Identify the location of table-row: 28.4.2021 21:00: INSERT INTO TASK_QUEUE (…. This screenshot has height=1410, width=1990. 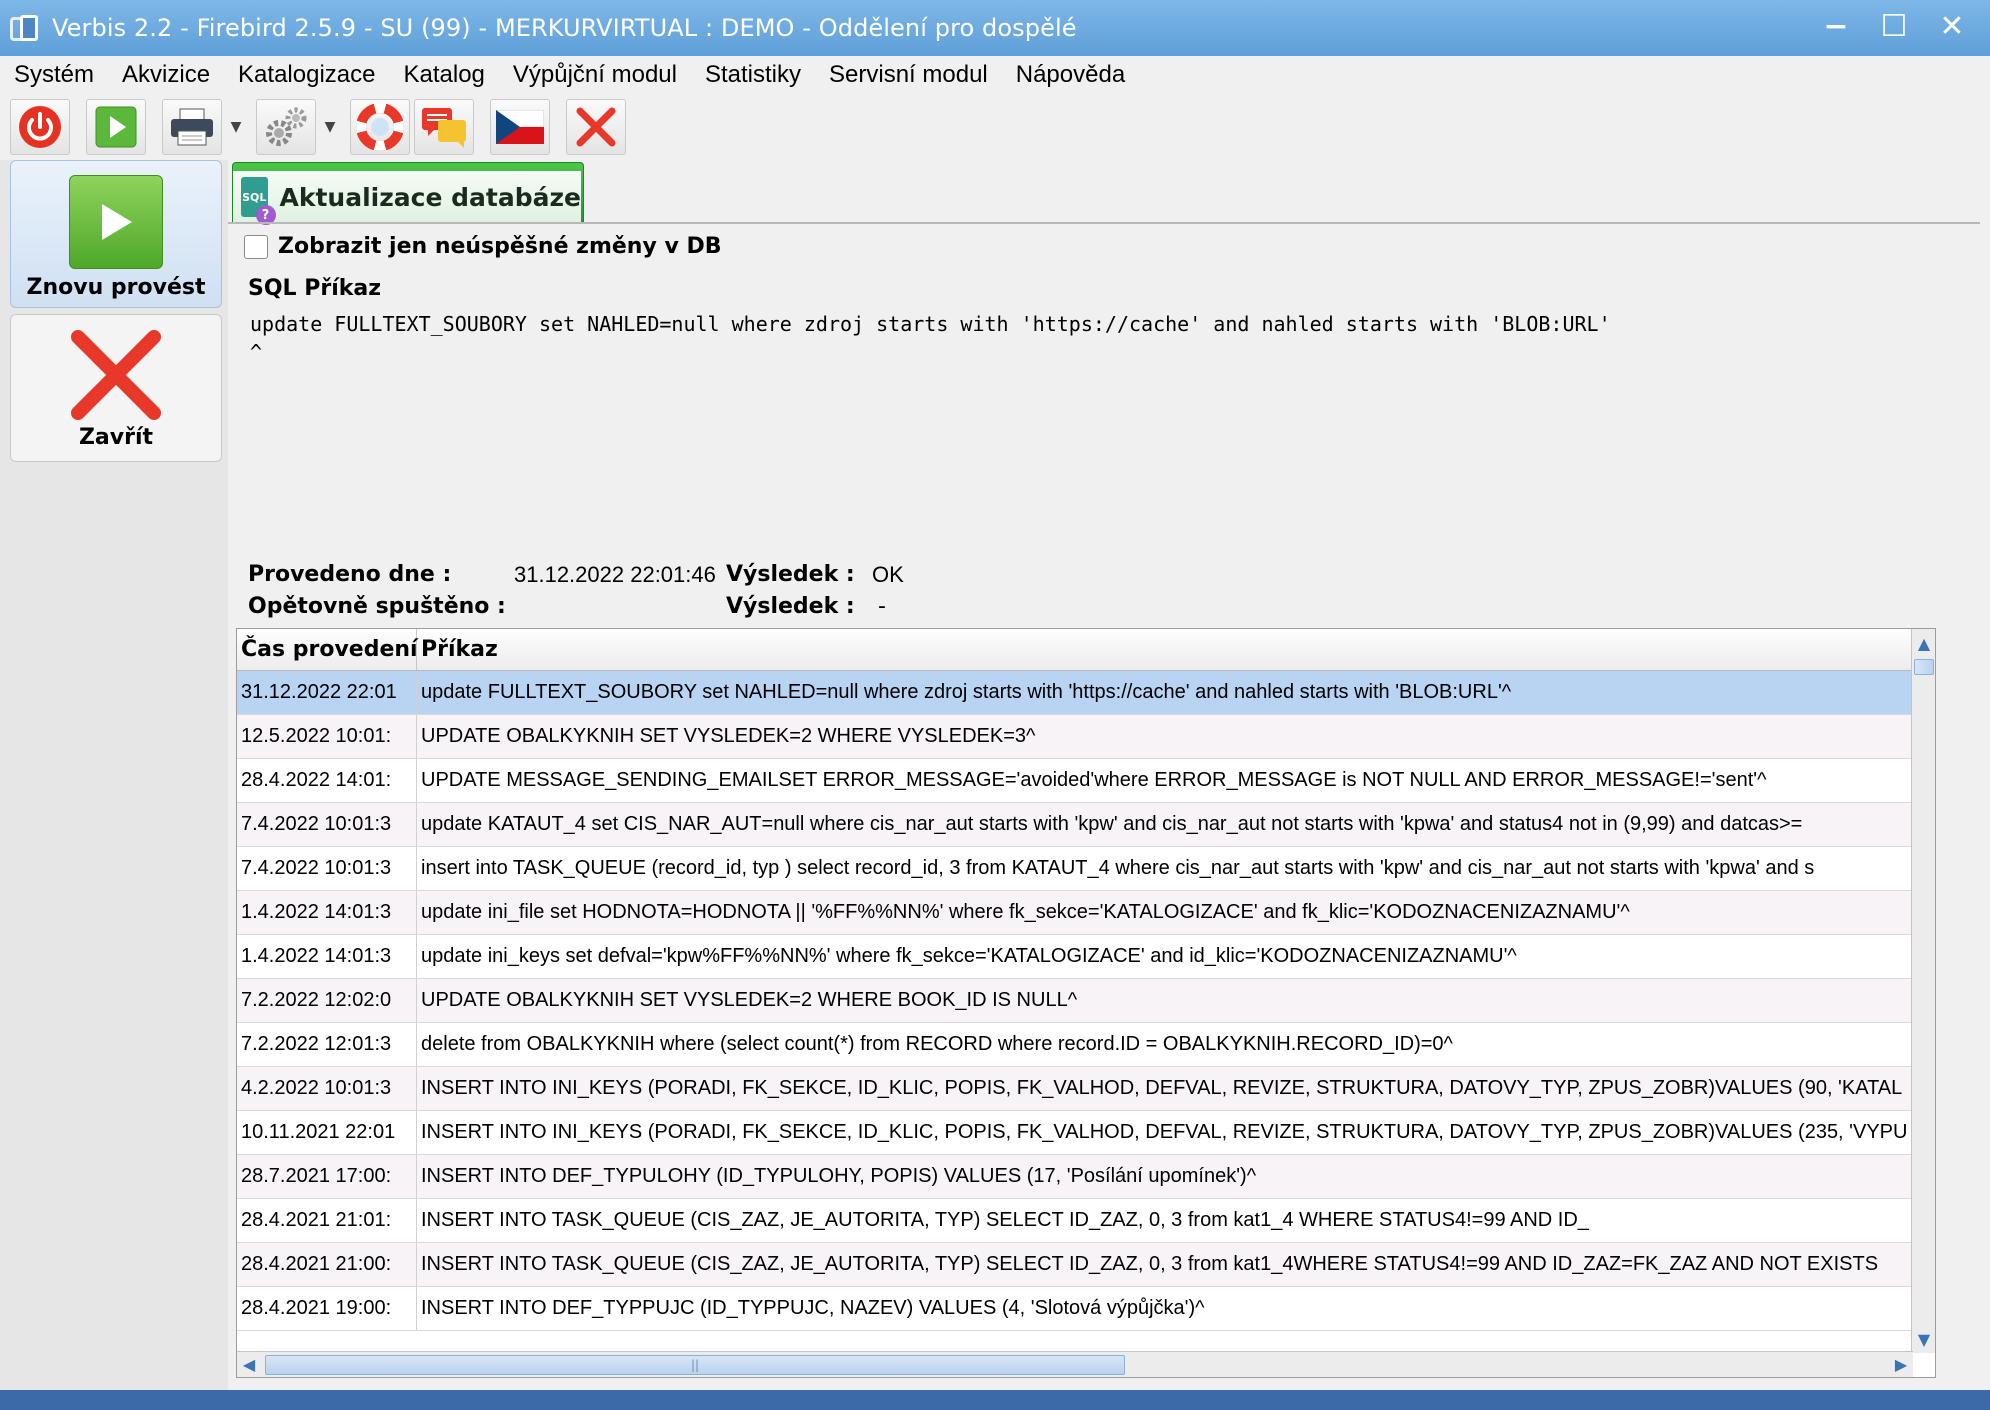
(1075, 1265).